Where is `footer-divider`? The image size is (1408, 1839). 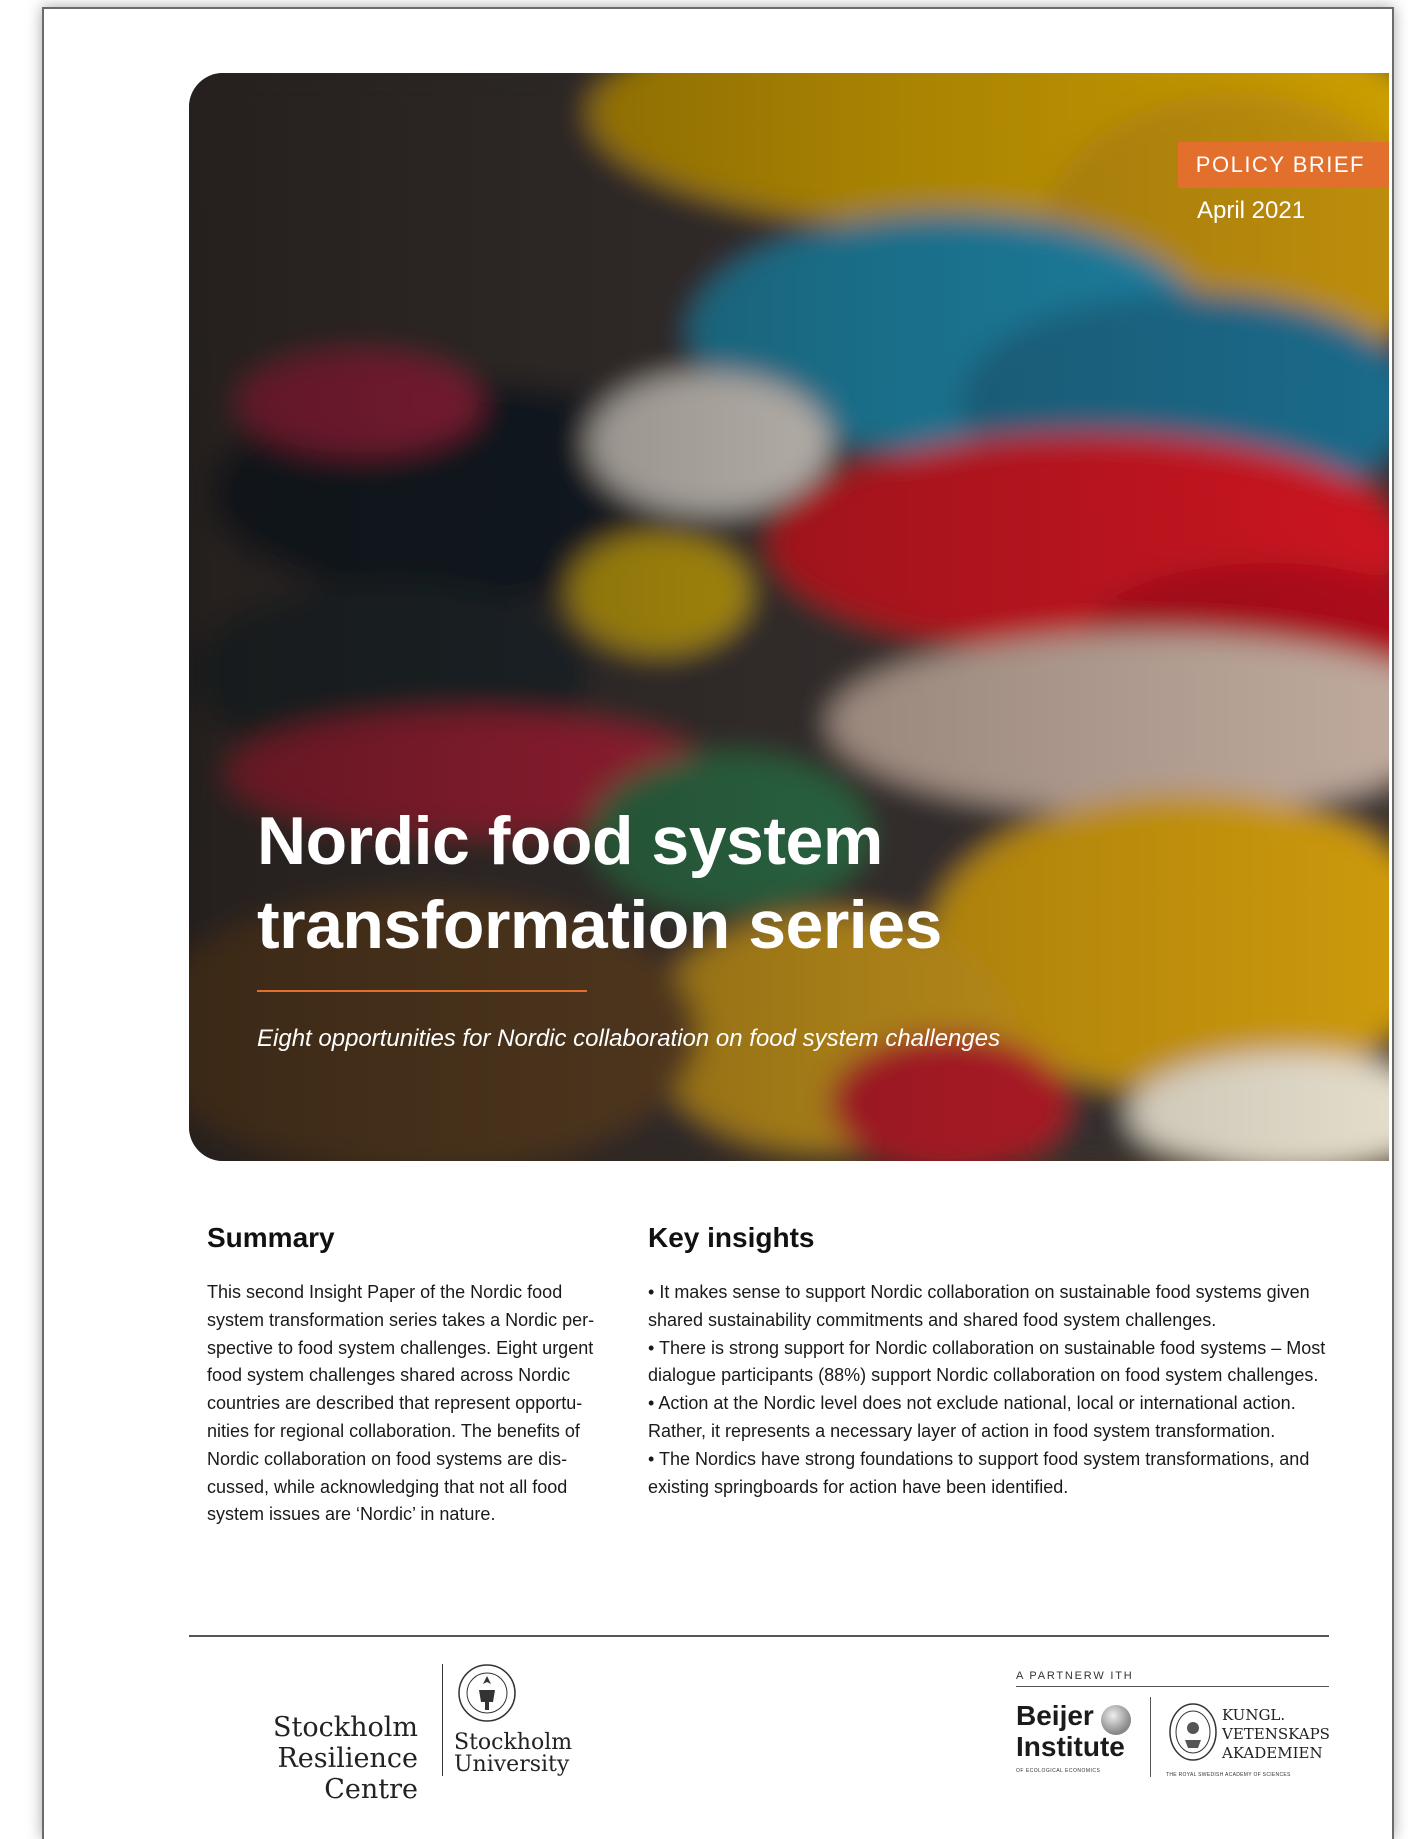 footer-divider is located at coordinates (759, 1636).